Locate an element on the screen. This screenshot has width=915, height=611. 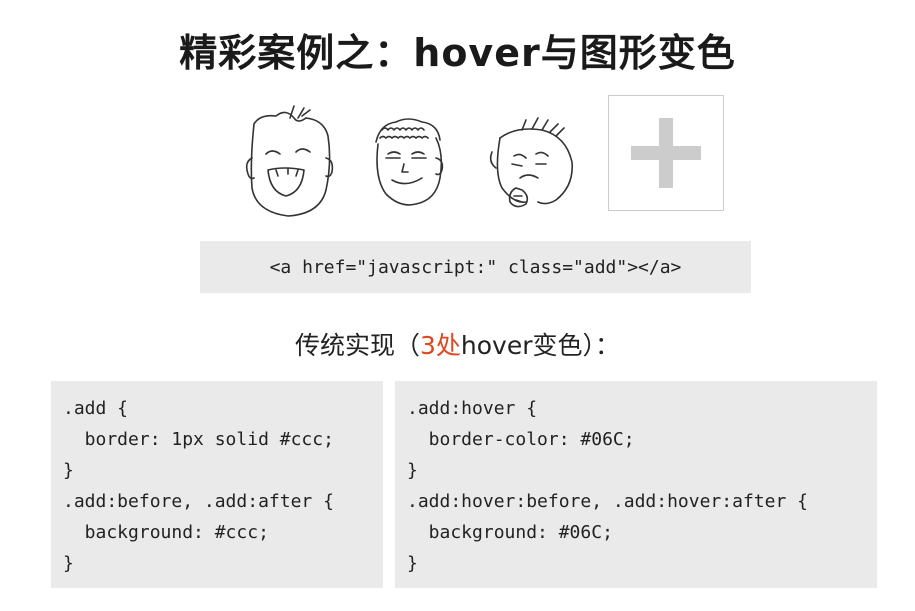
subtitle-before: 传统实现（ is located at coordinates (357, 345).